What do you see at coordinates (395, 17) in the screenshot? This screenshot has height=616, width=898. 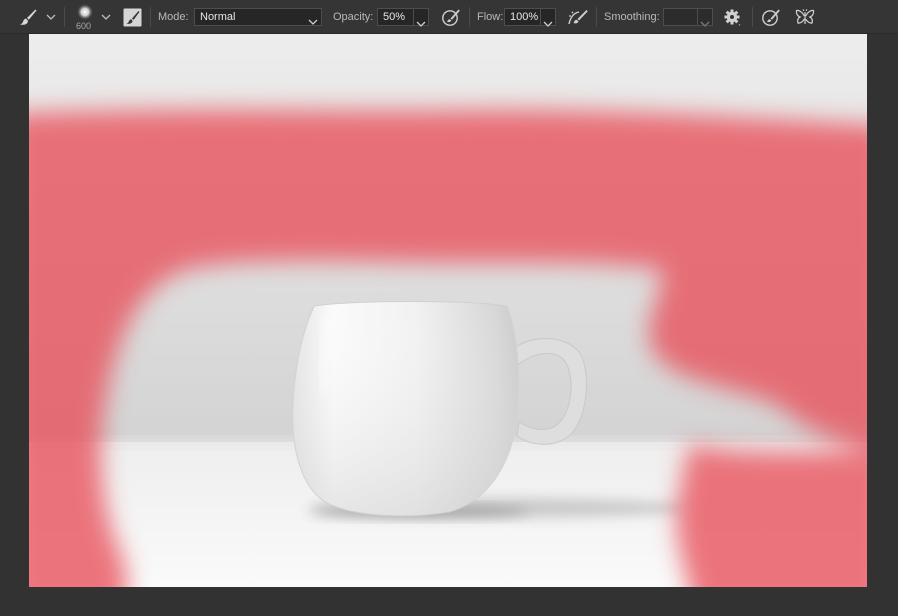 I see `opacity-input: 50%` at bounding box center [395, 17].